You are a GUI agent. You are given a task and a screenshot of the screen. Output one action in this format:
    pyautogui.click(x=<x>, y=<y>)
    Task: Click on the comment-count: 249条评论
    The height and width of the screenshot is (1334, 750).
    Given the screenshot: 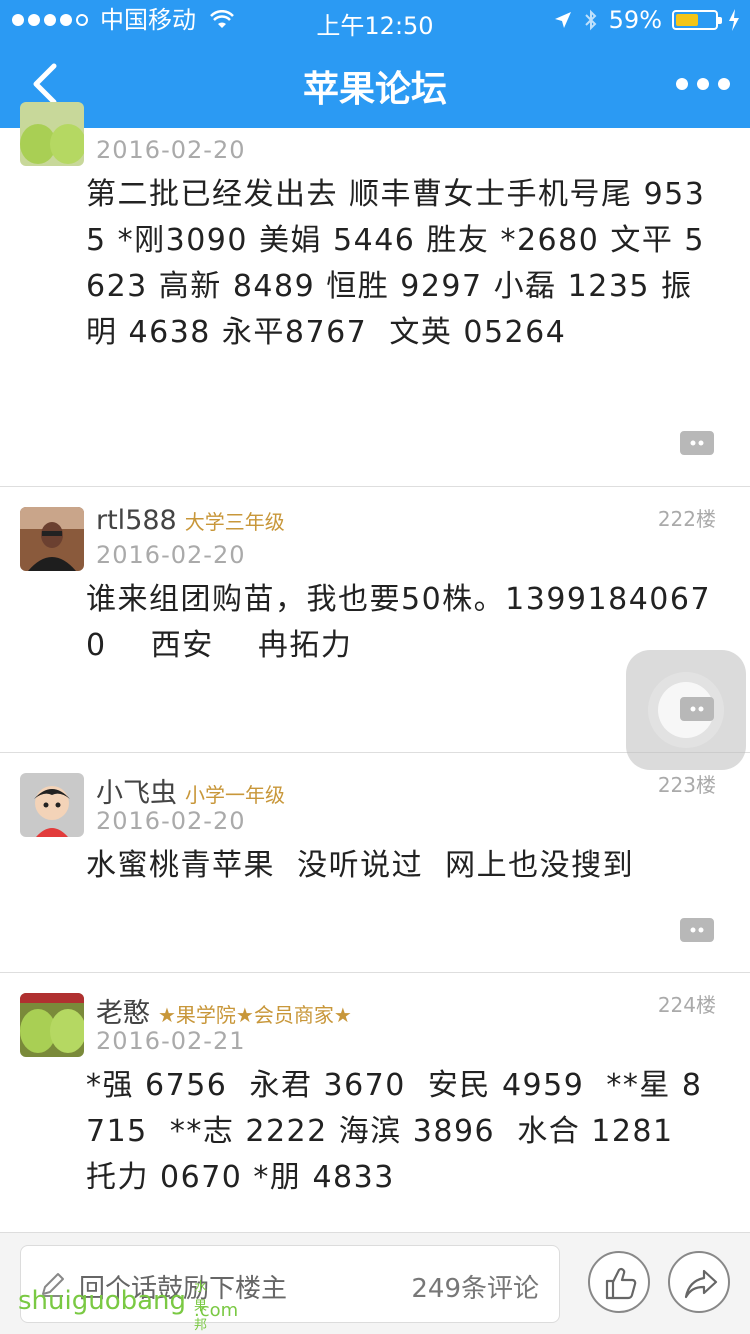 What is the action you would take?
    pyautogui.click(x=475, y=1286)
    